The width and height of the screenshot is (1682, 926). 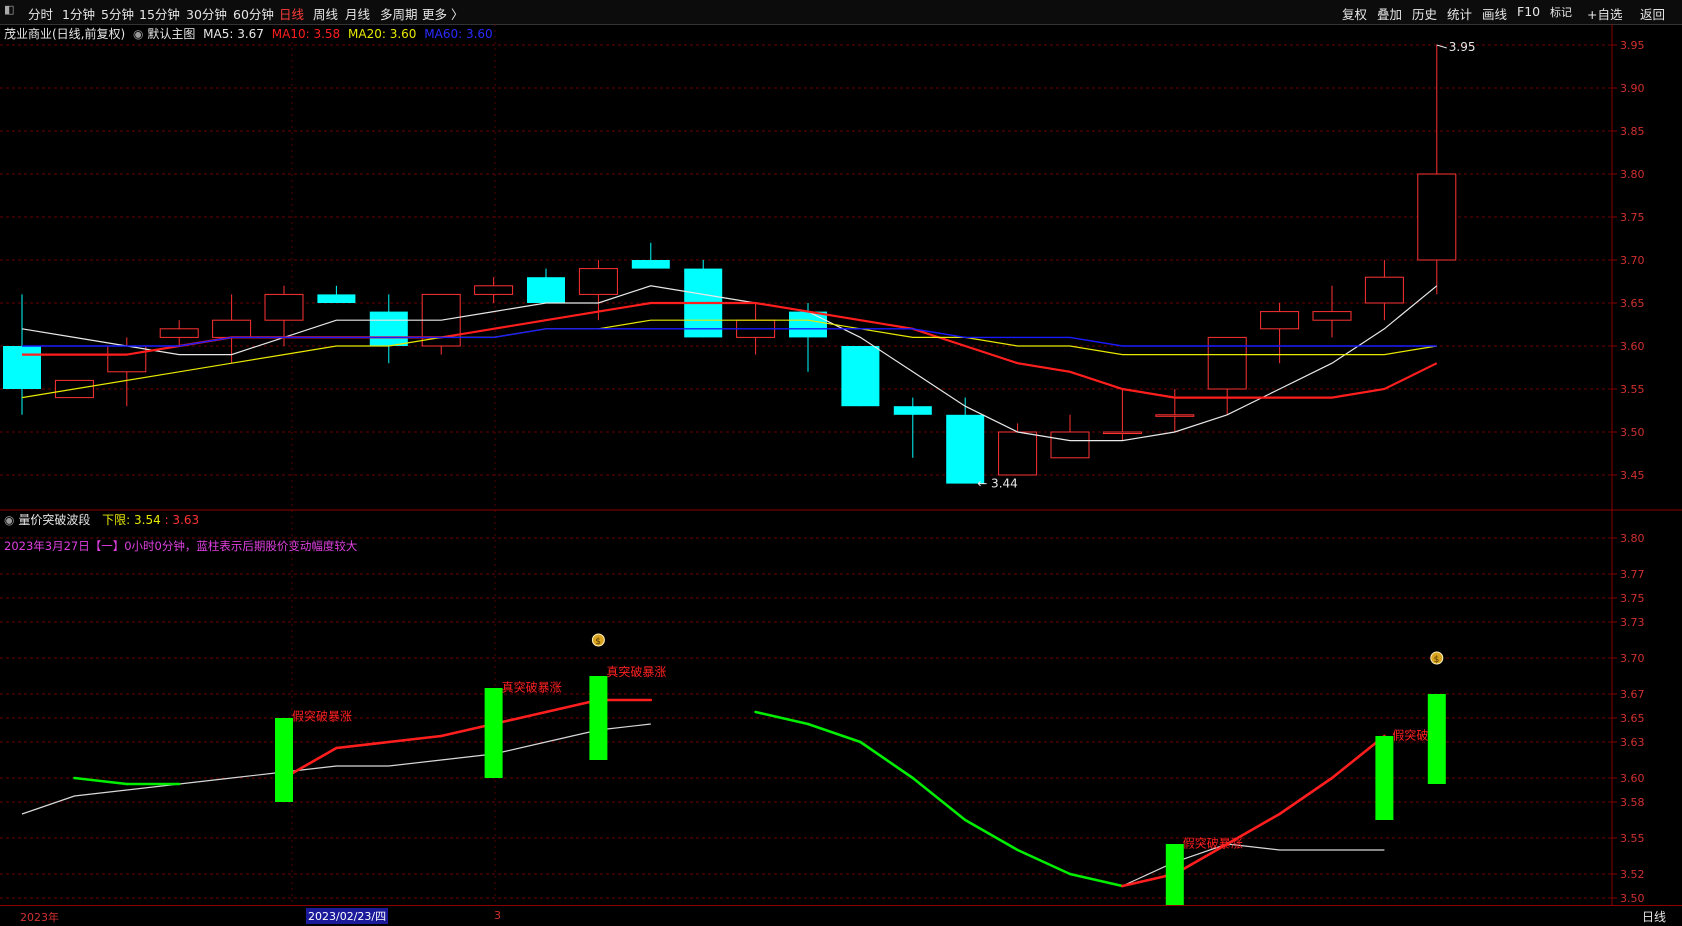 I want to click on main-tick-label: 3.60, so click(x=1632, y=346).